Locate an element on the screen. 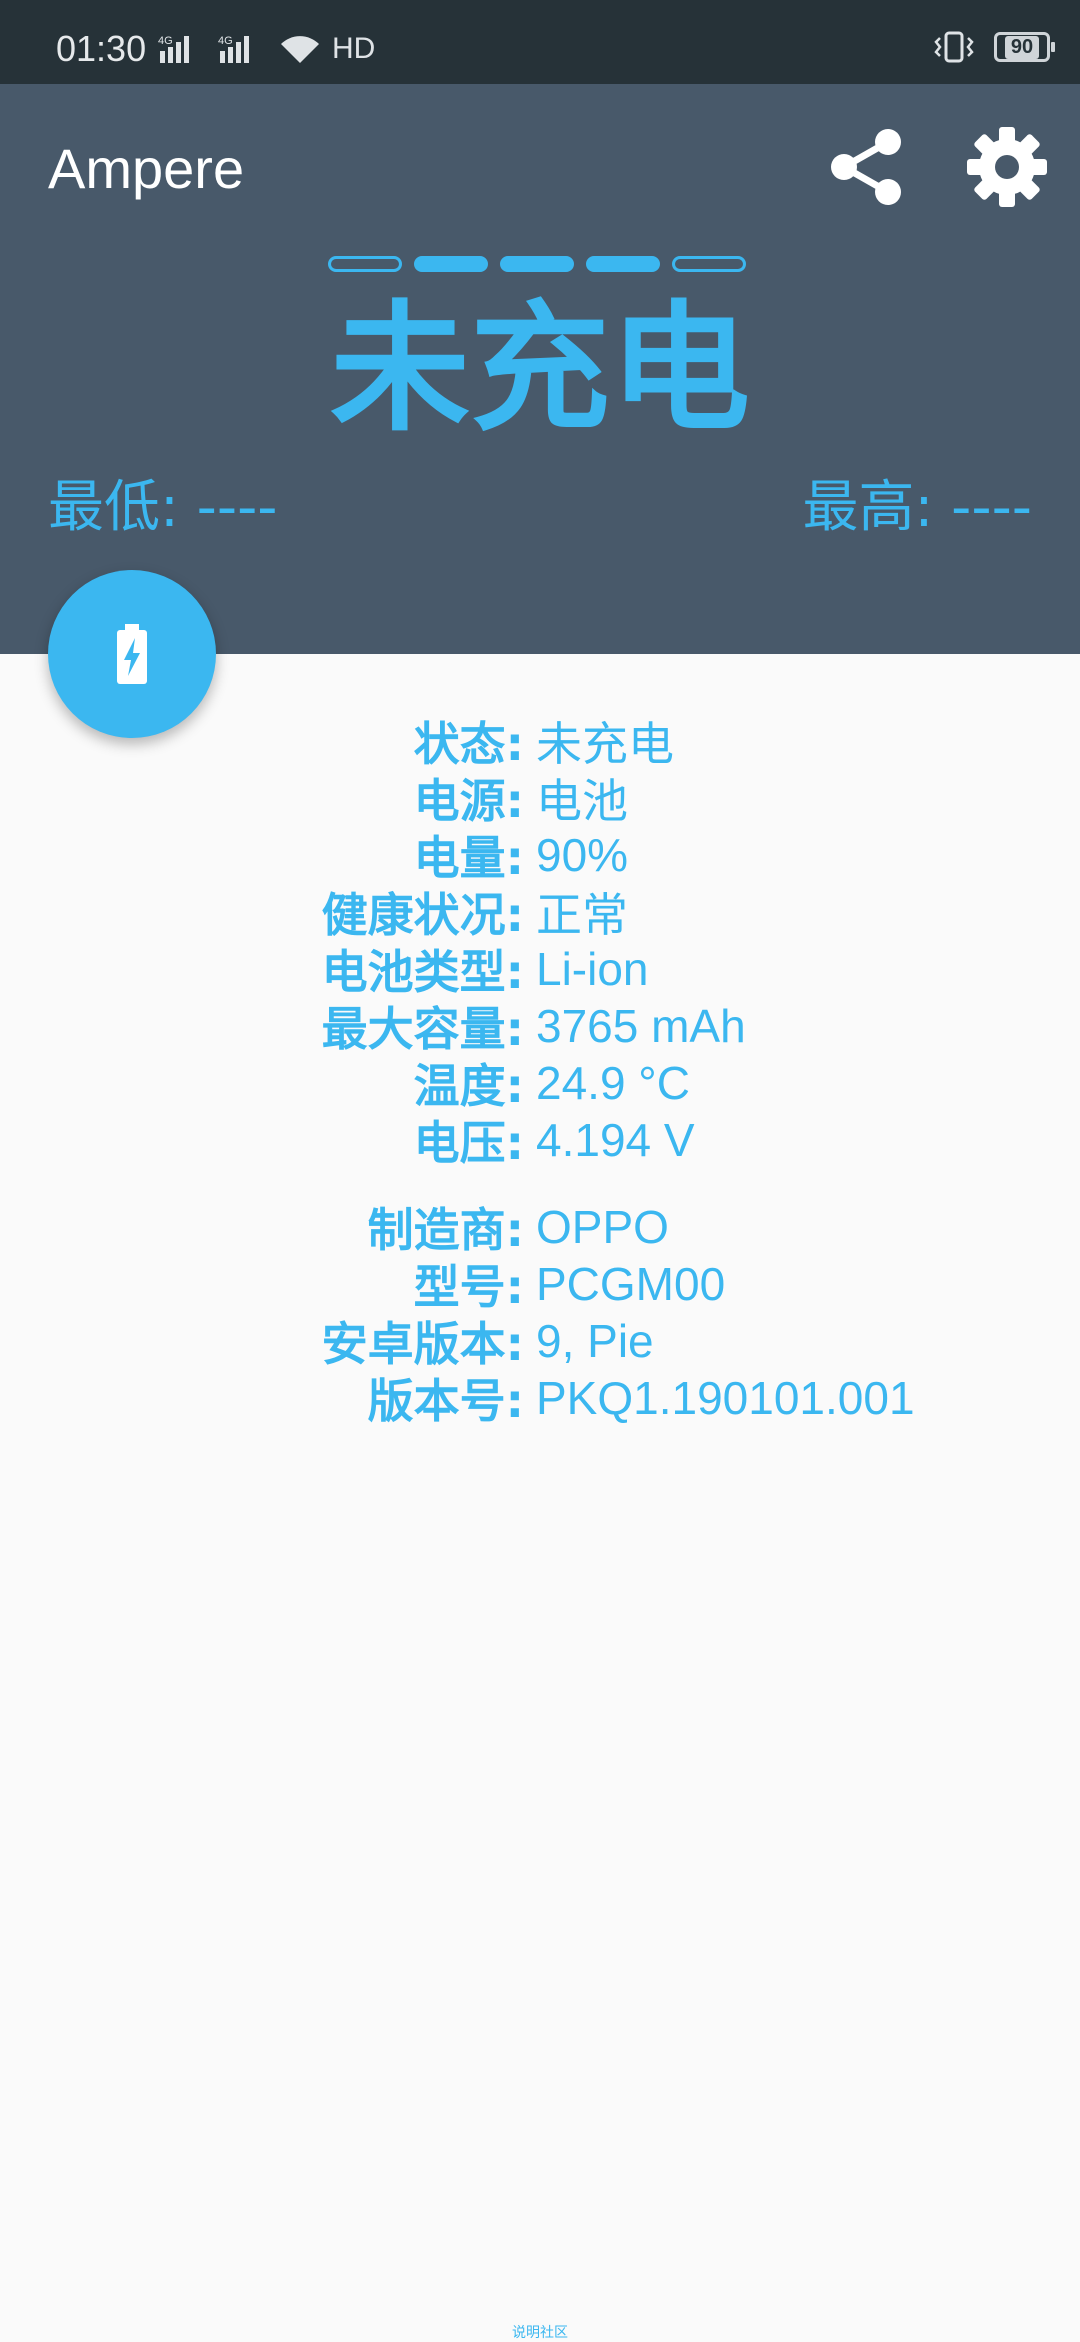 The width and height of the screenshot is (1080, 2342). info-key: 电压: is located at coordinates (468, 1142).